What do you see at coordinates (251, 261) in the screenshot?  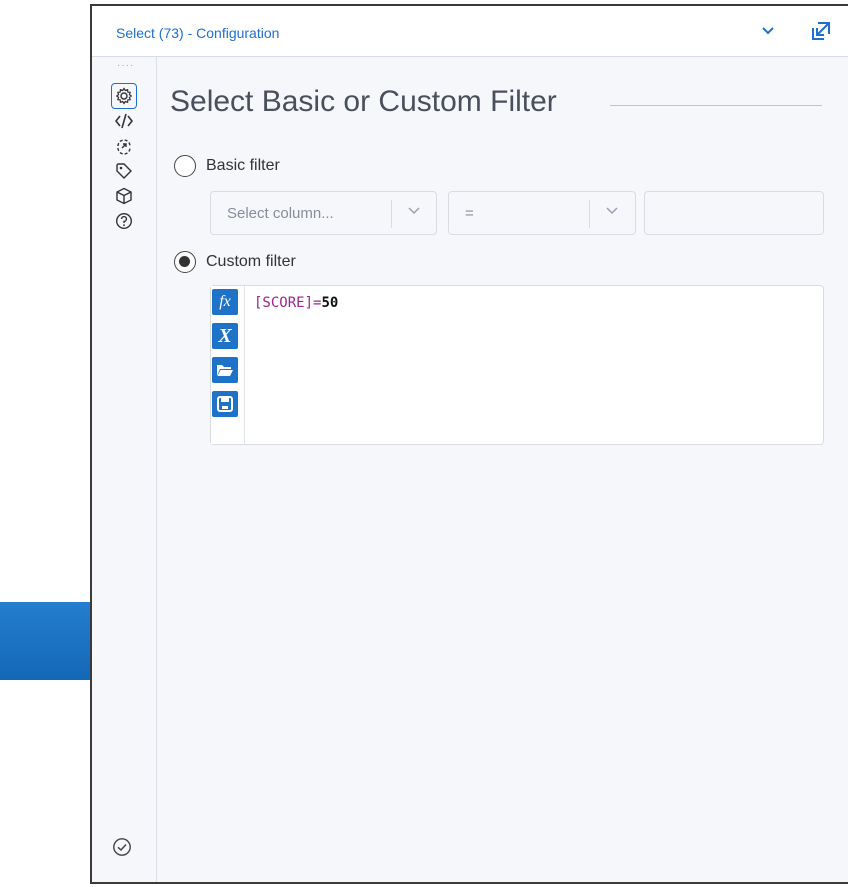 I see `custom-filter-label: Custom filter` at bounding box center [251, 261].